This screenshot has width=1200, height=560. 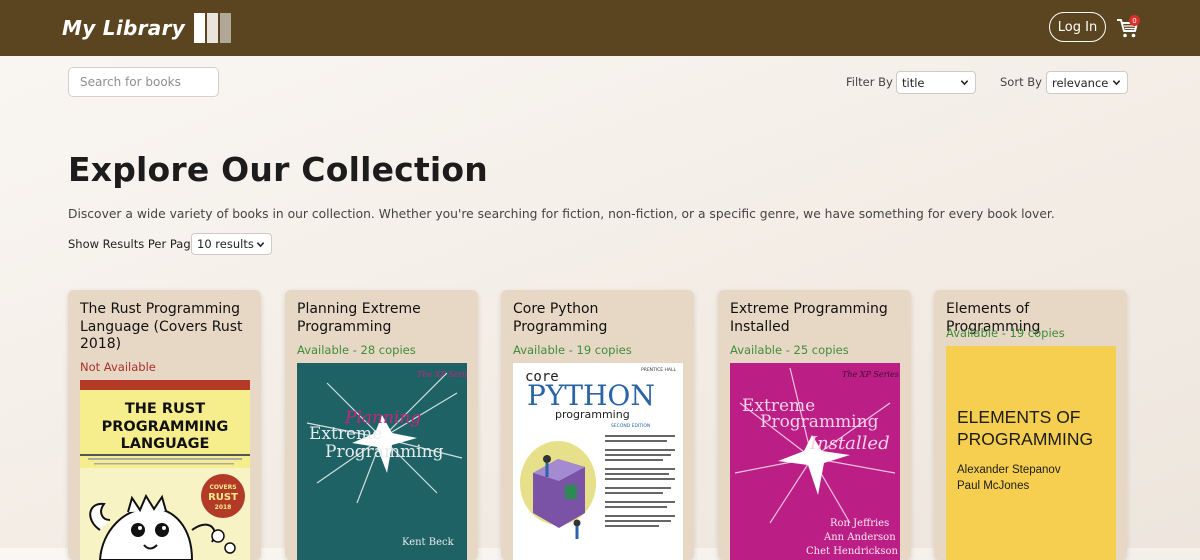 What do you see at coordinates (849, 443) in the screenshot?
I see `svg-text: Installed` at bounding box center [849, 443].